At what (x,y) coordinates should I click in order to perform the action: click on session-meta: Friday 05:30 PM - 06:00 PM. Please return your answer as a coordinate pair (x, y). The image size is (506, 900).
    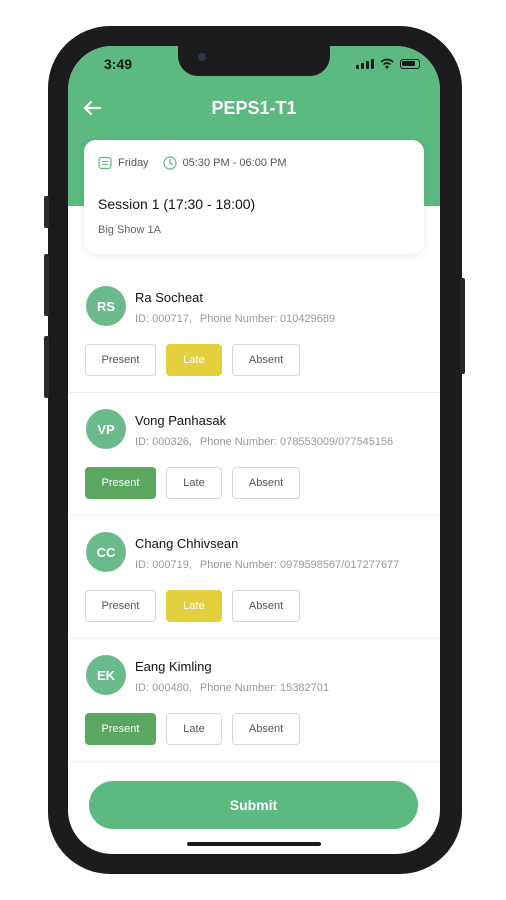
    Looking at the image, I should click on (199, 163).